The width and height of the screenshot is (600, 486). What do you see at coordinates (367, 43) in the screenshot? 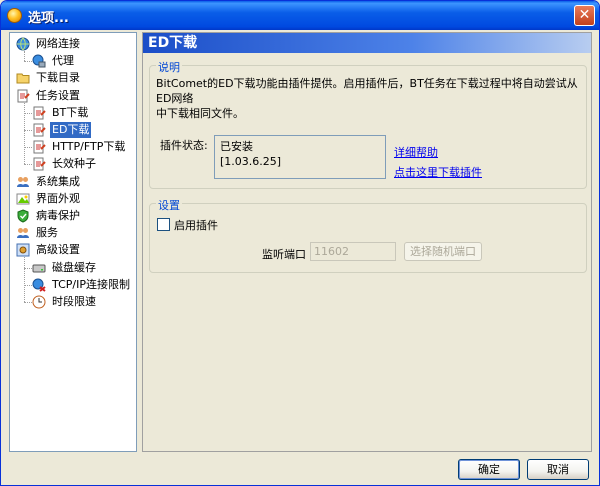
I see `panel-title: ED下载` at bounding box center [367, 43].